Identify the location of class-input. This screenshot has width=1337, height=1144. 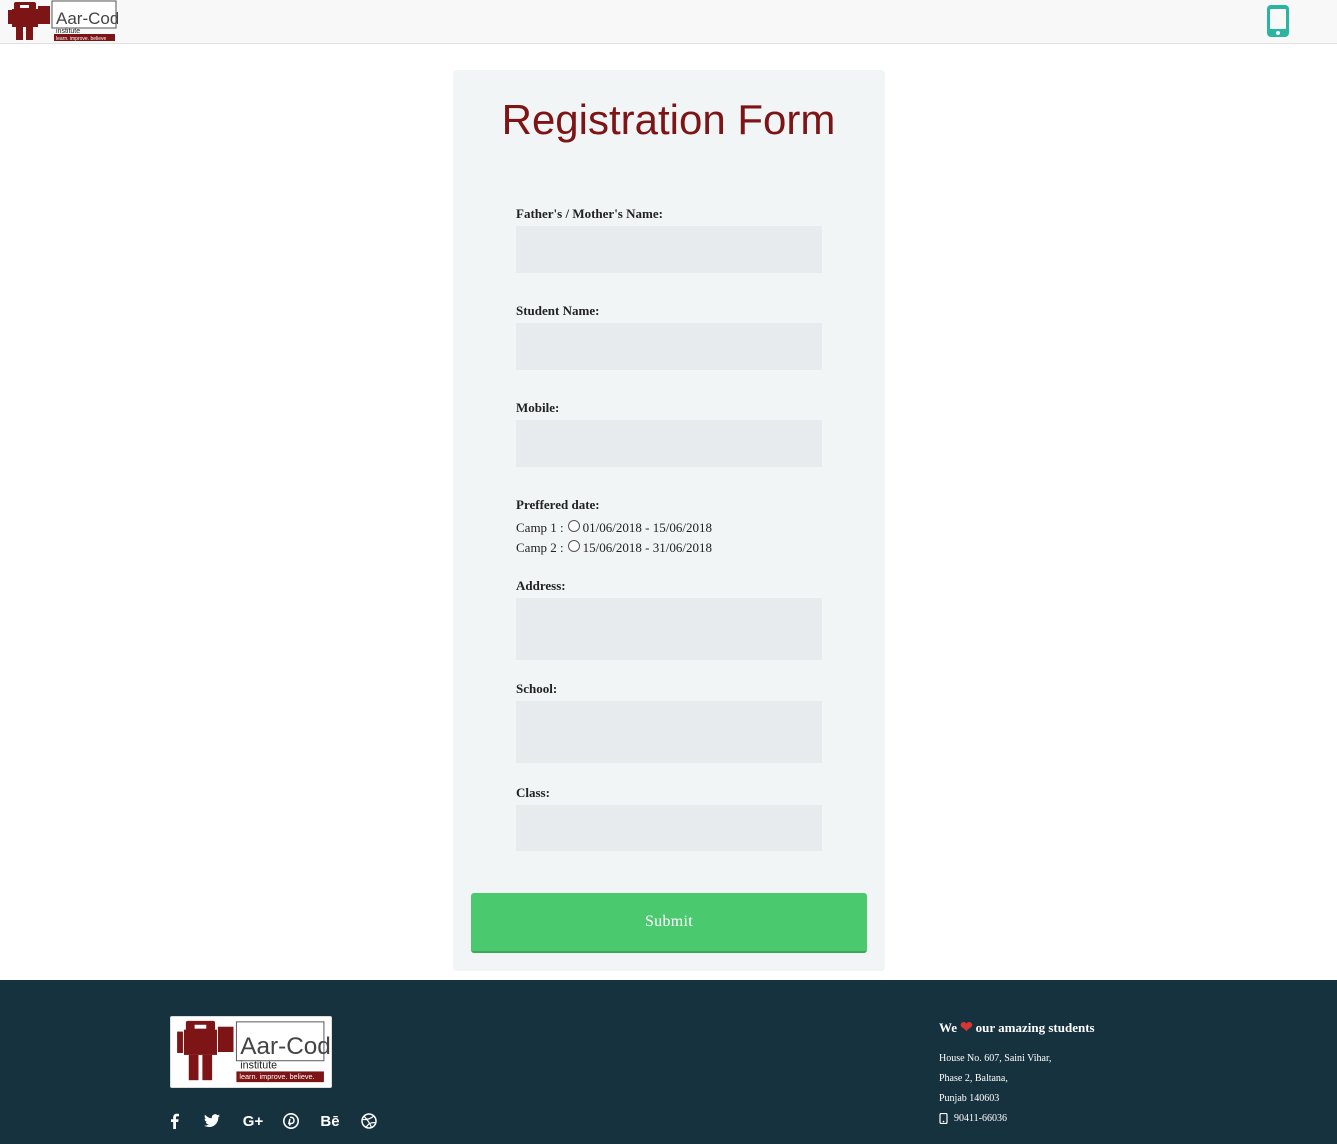
(669, 828).